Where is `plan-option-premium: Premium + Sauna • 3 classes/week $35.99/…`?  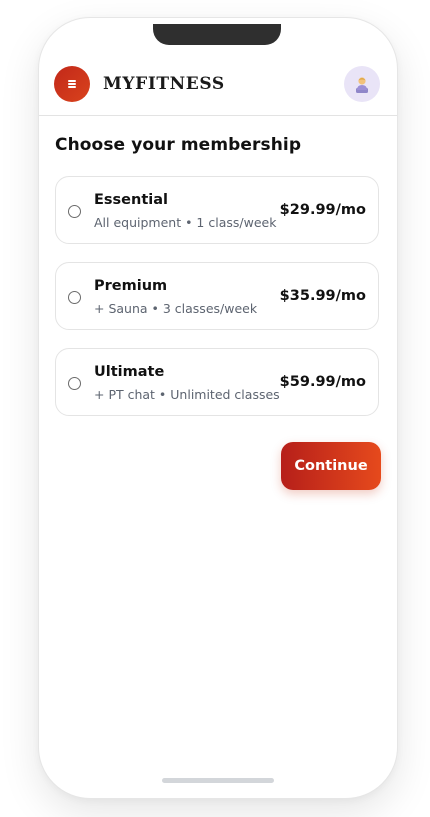
plan-option-premium: Premium + Sauna • 3 classes/week $35.99/… is located at coordinates (217, 296).